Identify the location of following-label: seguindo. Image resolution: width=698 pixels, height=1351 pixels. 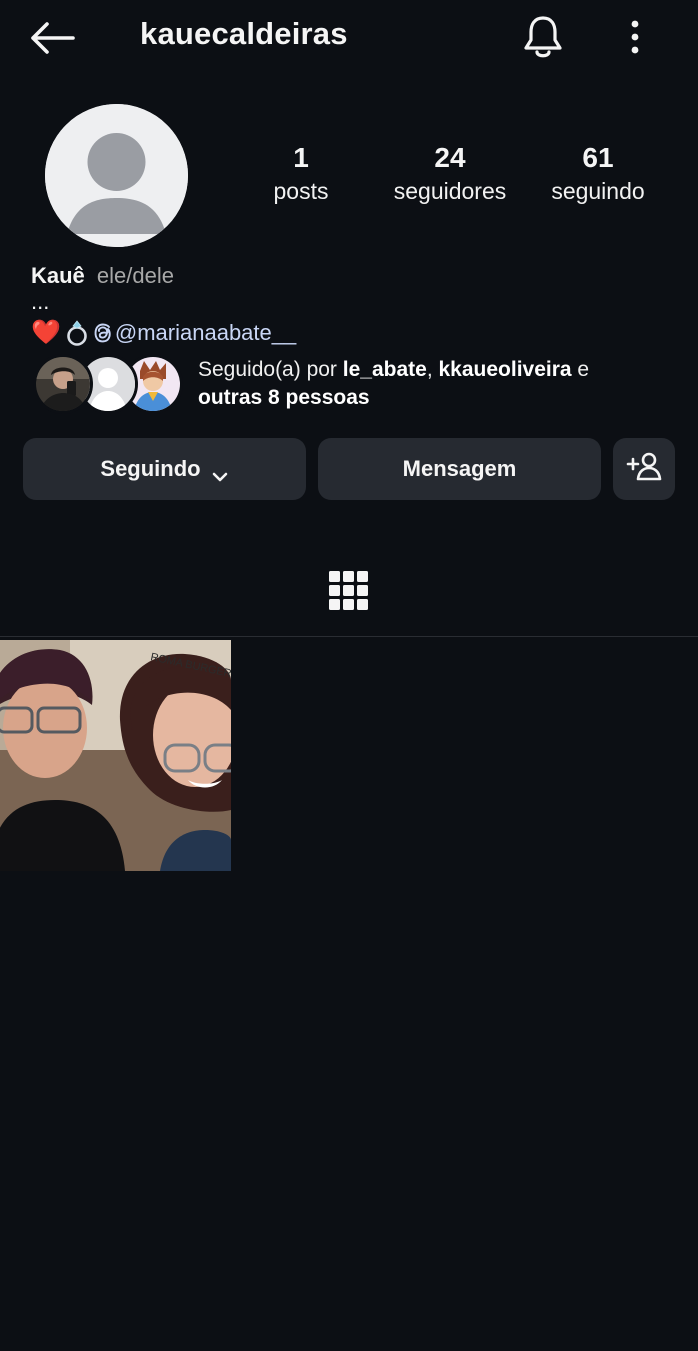
(598, 191).